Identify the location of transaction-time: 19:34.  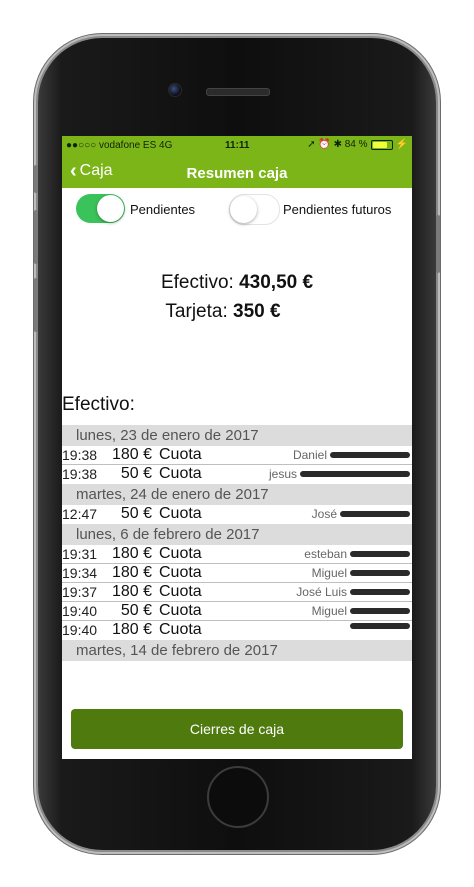
(80, 573).